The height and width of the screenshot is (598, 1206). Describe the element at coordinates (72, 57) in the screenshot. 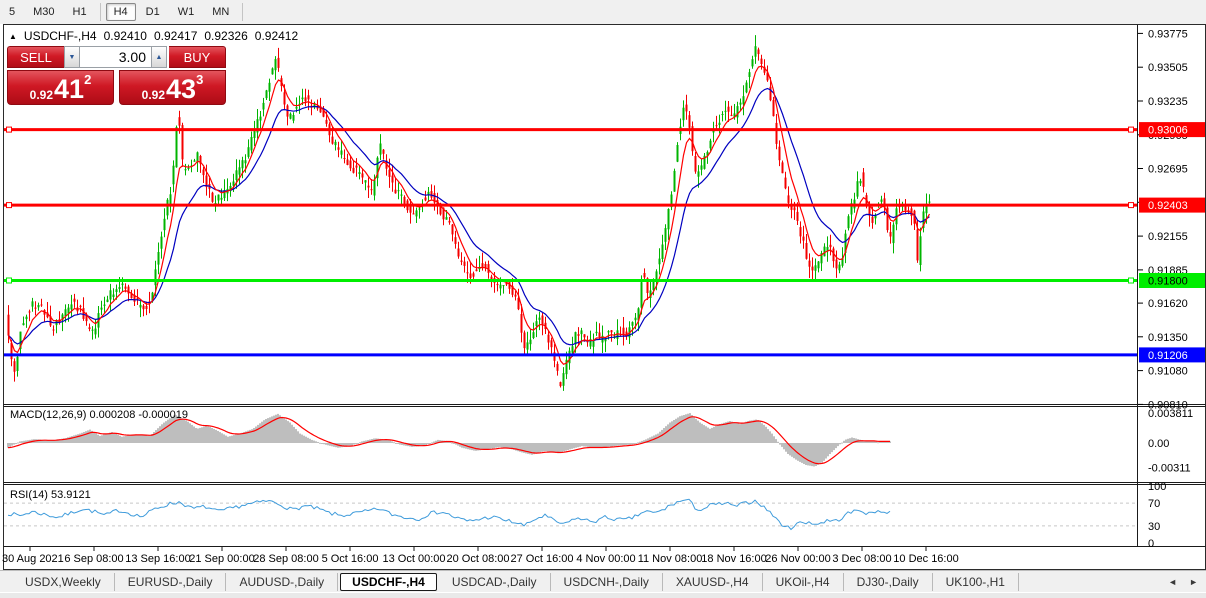

I see `volume-decrease-button: ▼` at that location.